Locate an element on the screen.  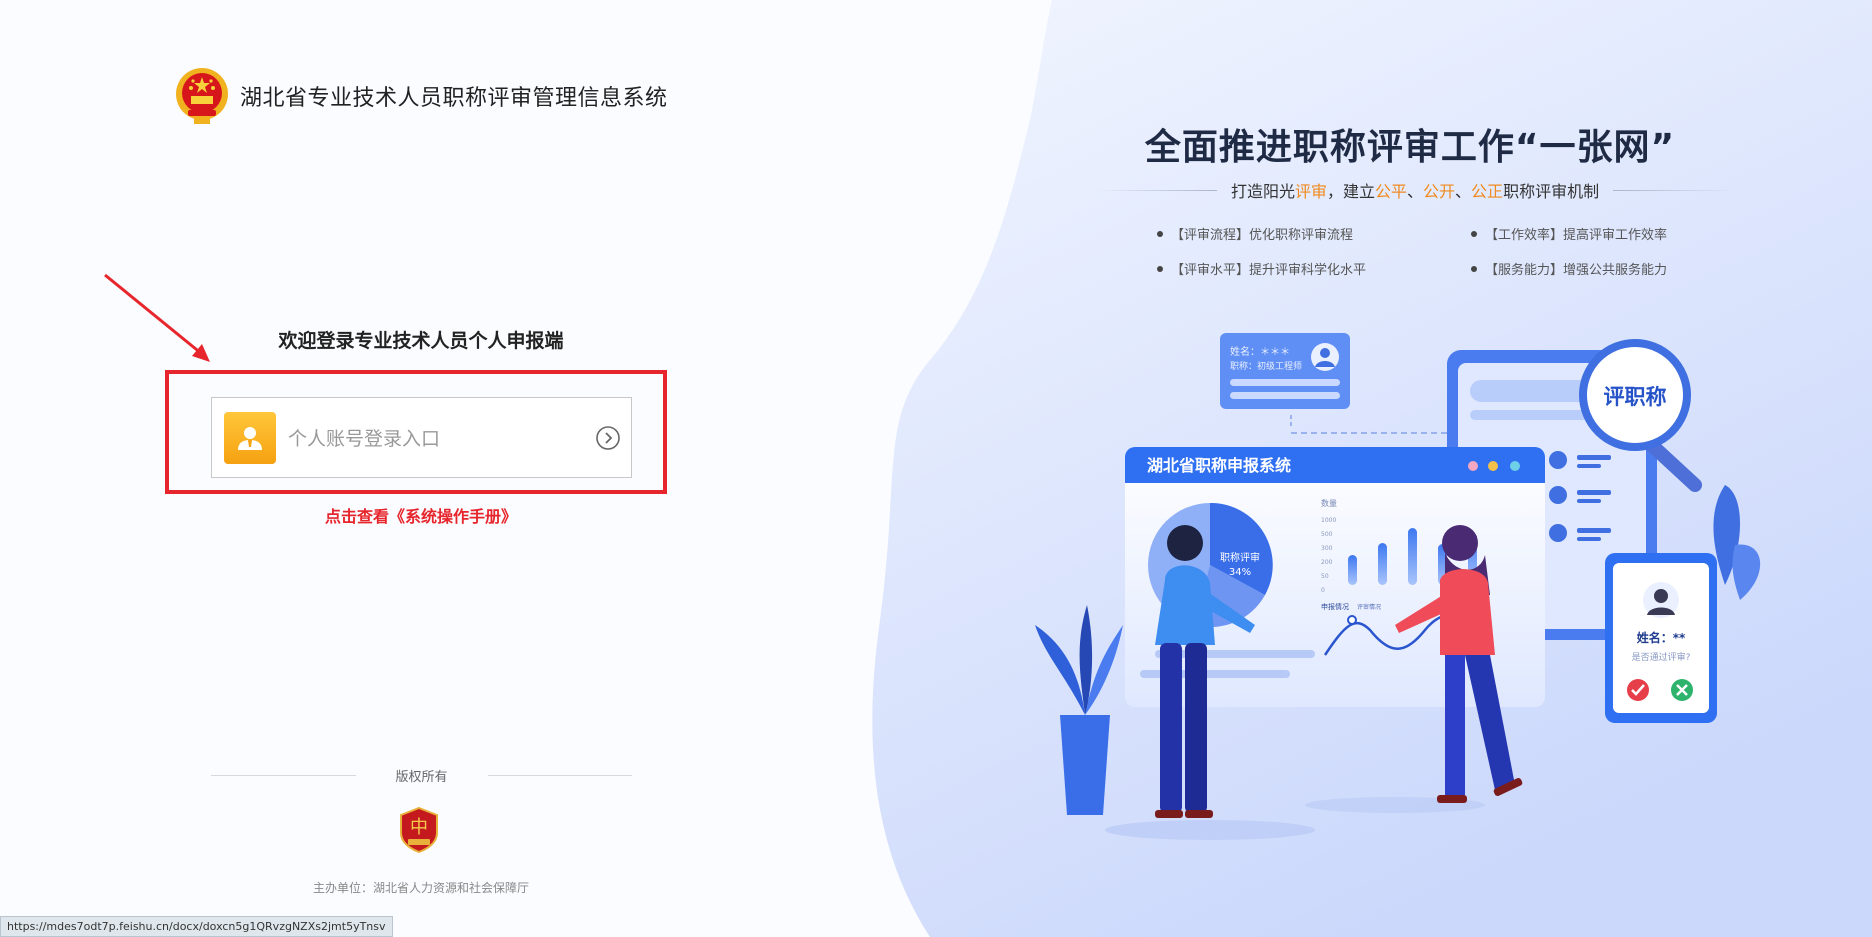
card-title: 职称：初级工程师 is located at coordinates (1266, 366).